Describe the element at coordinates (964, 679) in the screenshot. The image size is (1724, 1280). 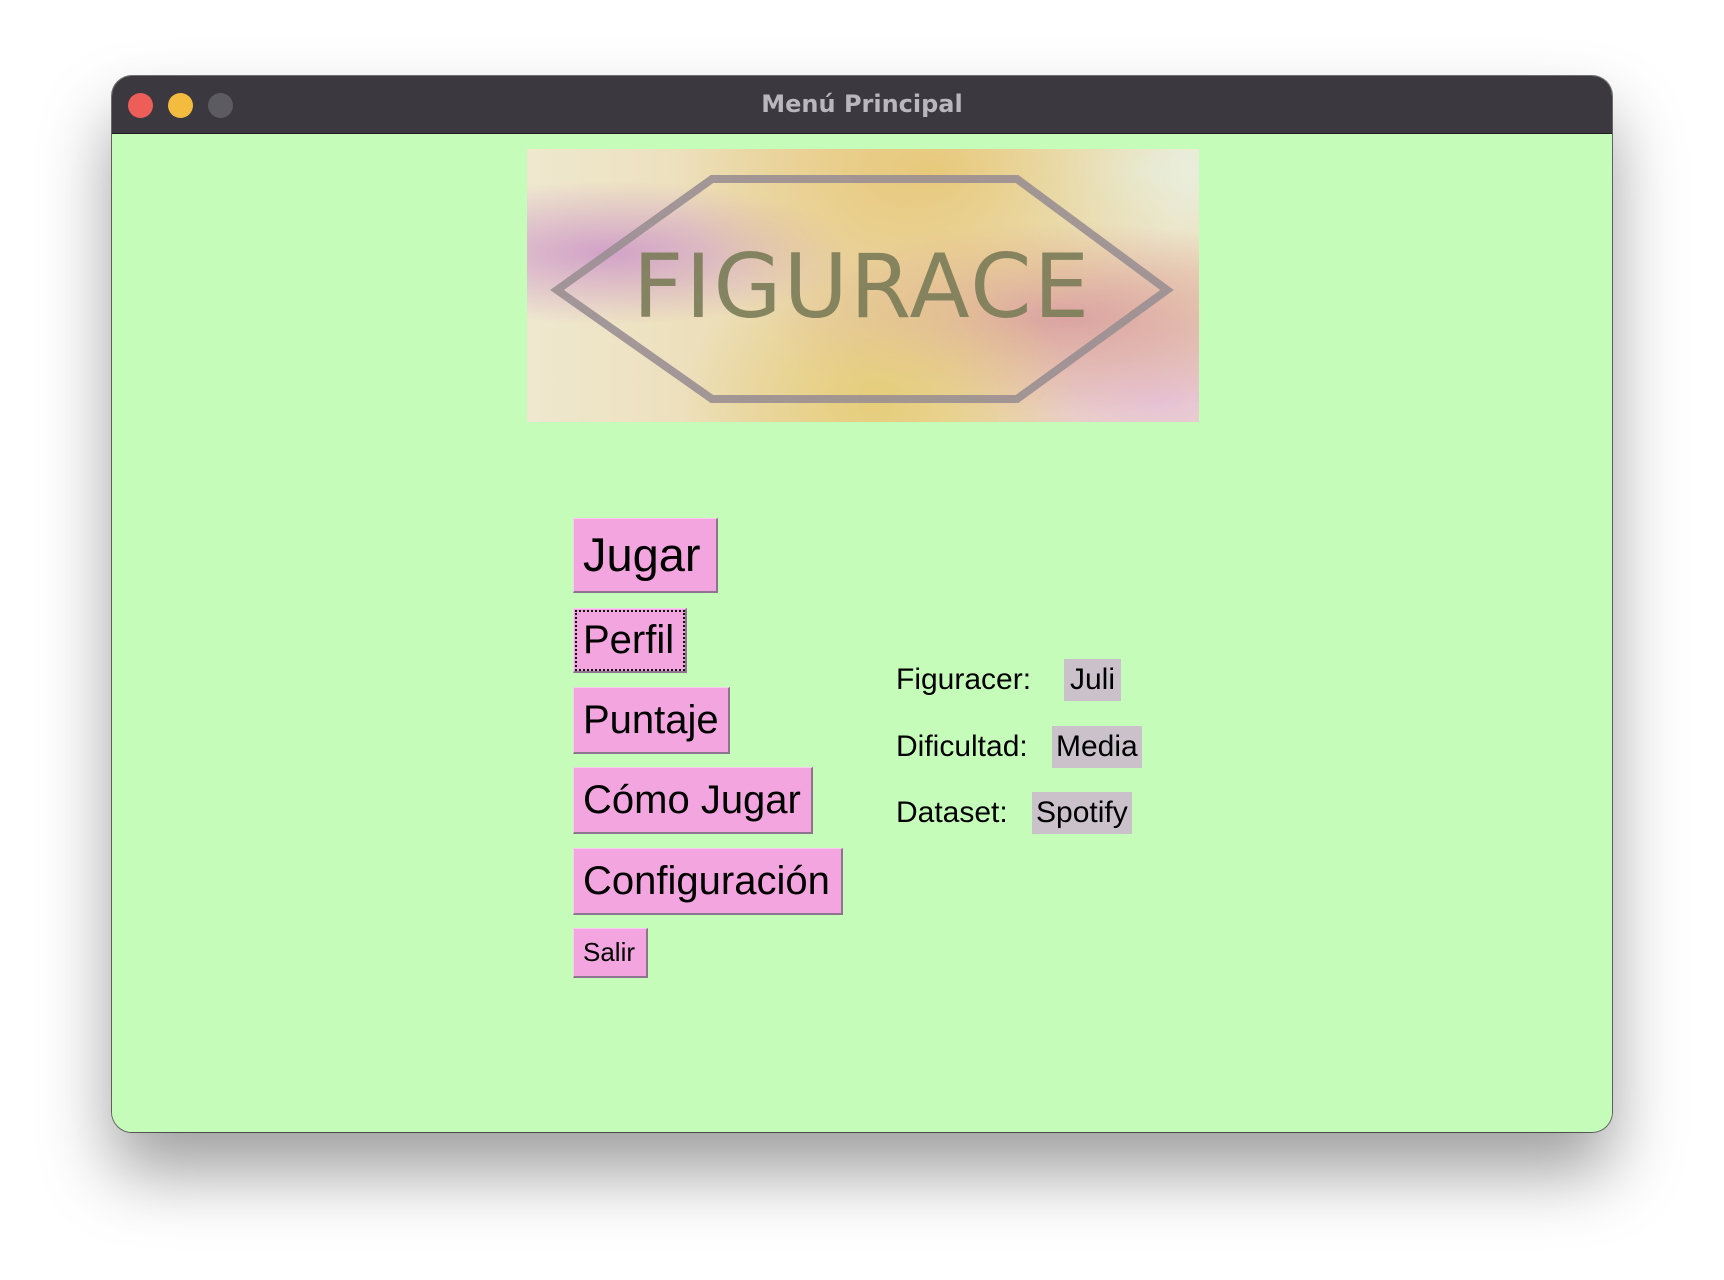
I see `figuracer-label: Figuracer:` at that location.